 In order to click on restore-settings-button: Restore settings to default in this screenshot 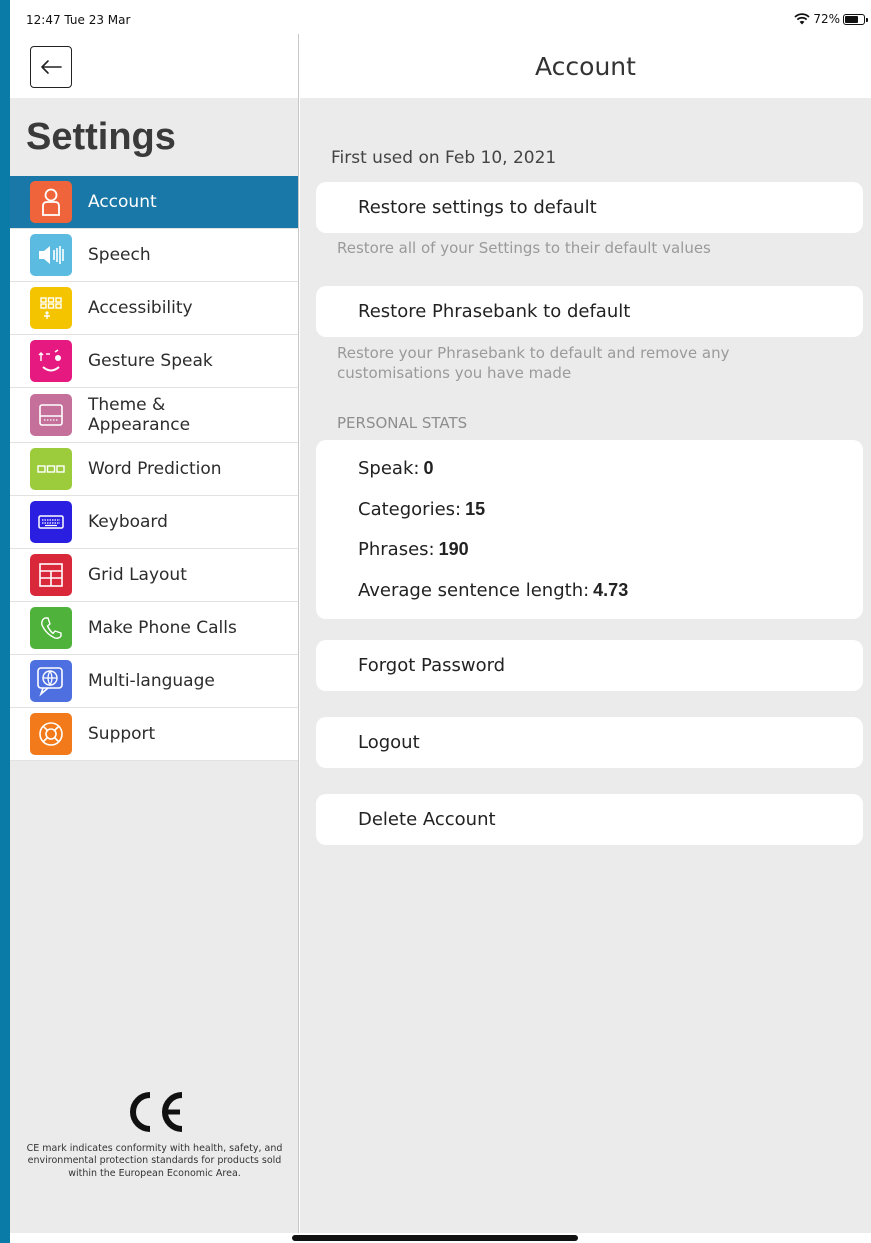, I will do `click(589, 207)`.